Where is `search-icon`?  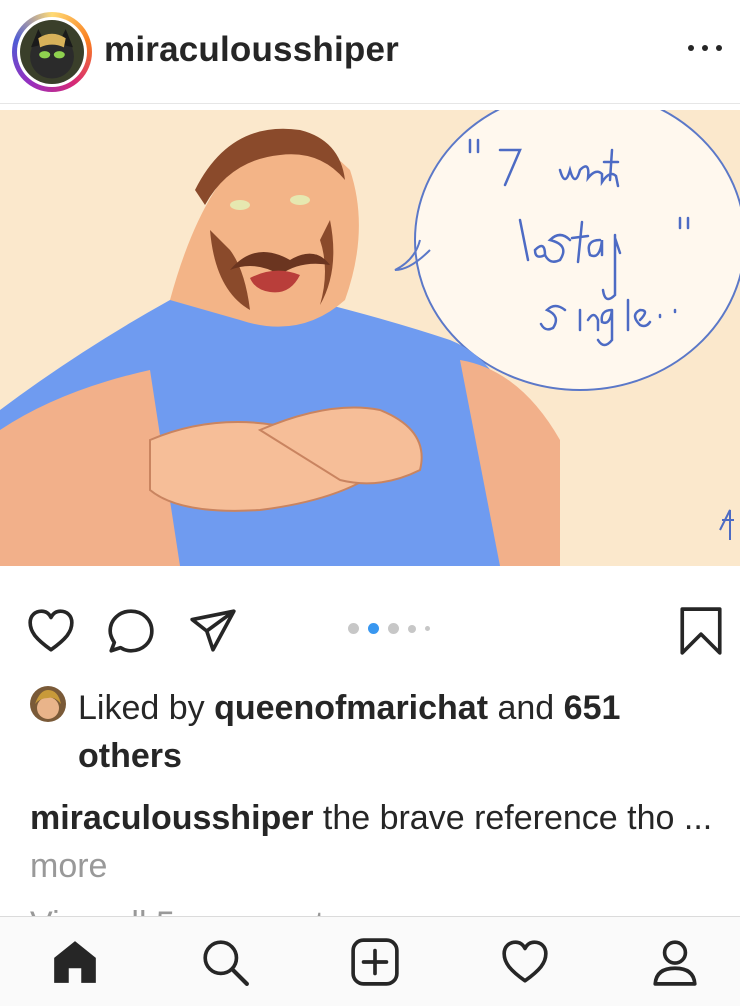 search-icon is located at coordinates (225, 962).